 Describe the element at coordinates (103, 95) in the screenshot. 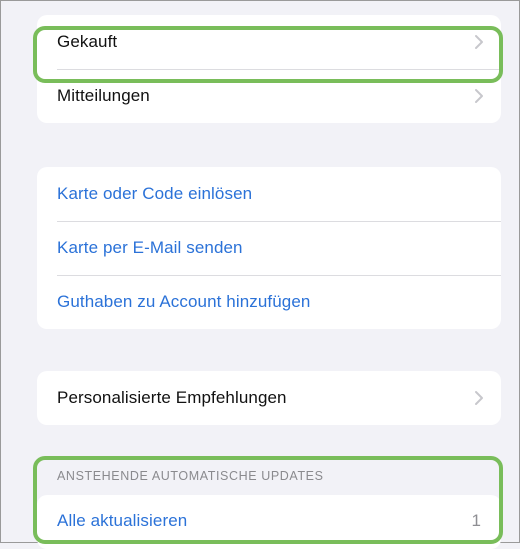

I see `notifications-label: Mitteilungen` at that location.